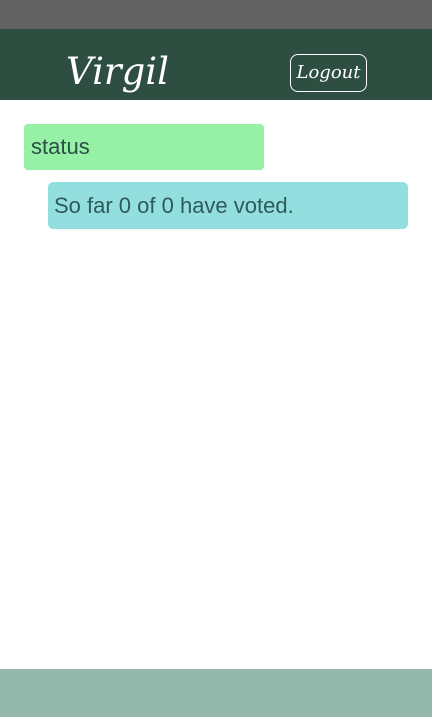 Image resolution: width=432 pixels, height=717 pixels. I want to click on logout-button: Logout, so click(328, 73).